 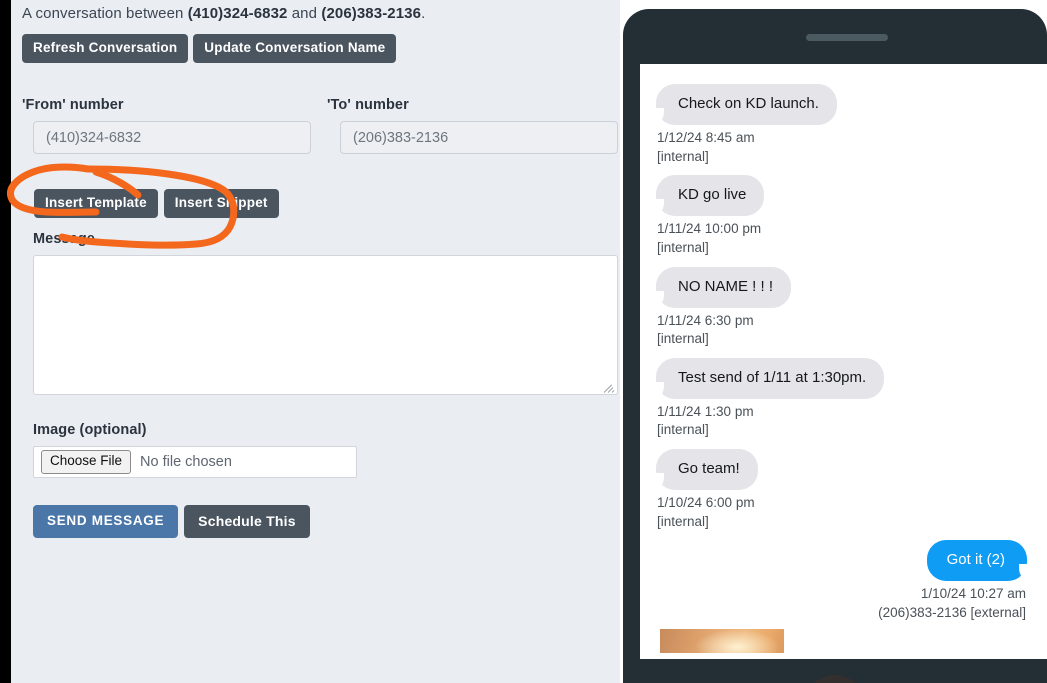 What do you see at coordinates (221, 203) in the screenshot?
I see `insert-snippet-button: Insert Snippet` at bounding box center [221, 203].